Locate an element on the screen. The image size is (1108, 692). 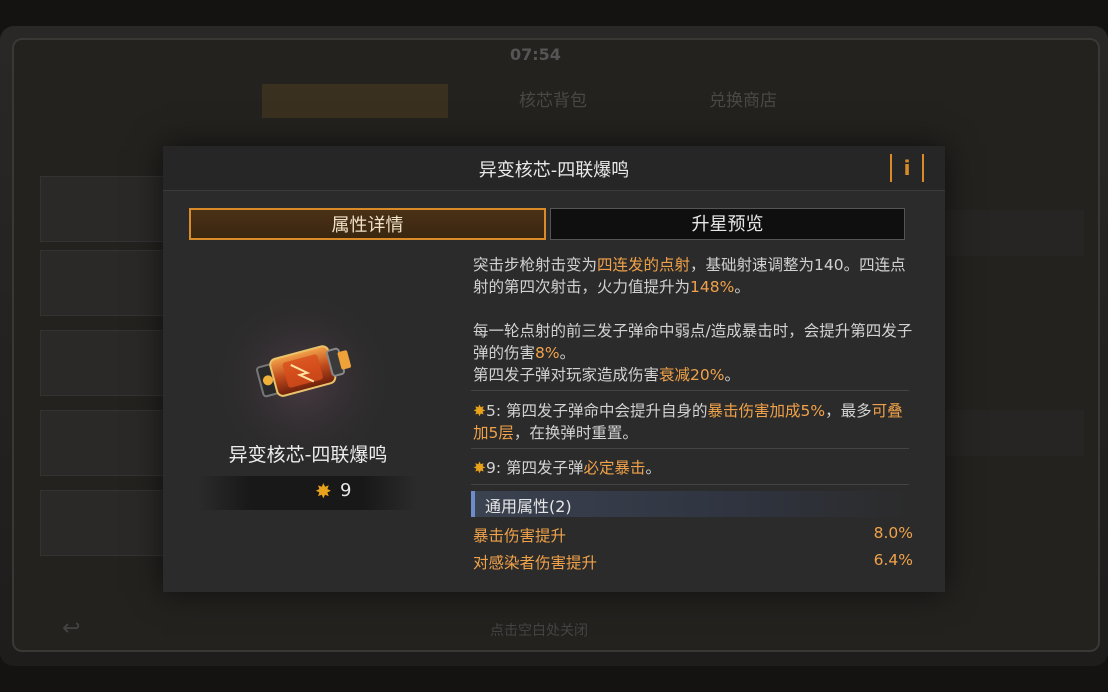
close-hint: 点击空白处关闭 is located at coordinates (539, 631).